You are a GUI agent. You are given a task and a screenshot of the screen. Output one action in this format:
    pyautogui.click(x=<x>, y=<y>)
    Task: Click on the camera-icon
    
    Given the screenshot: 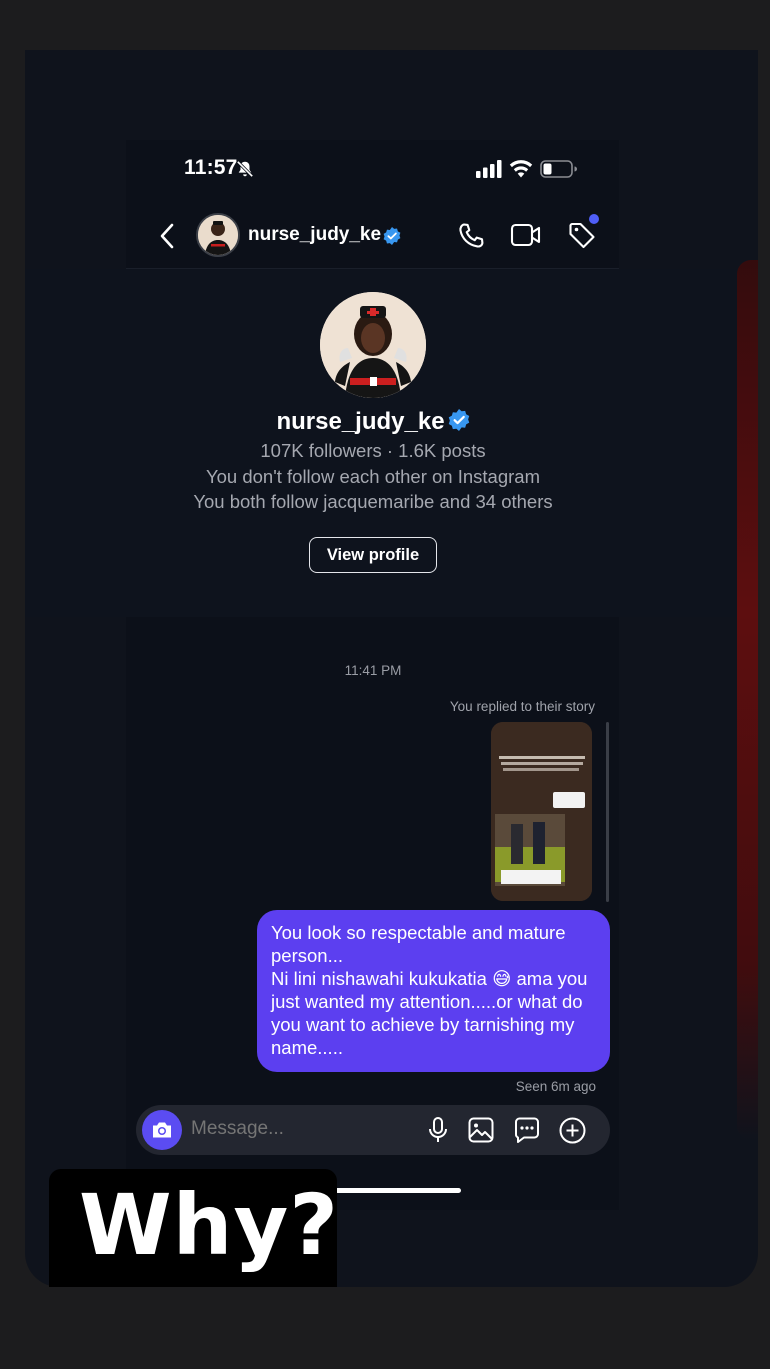 What is the action you would take?
    pyautogui.click(x=162, y=1130)
    